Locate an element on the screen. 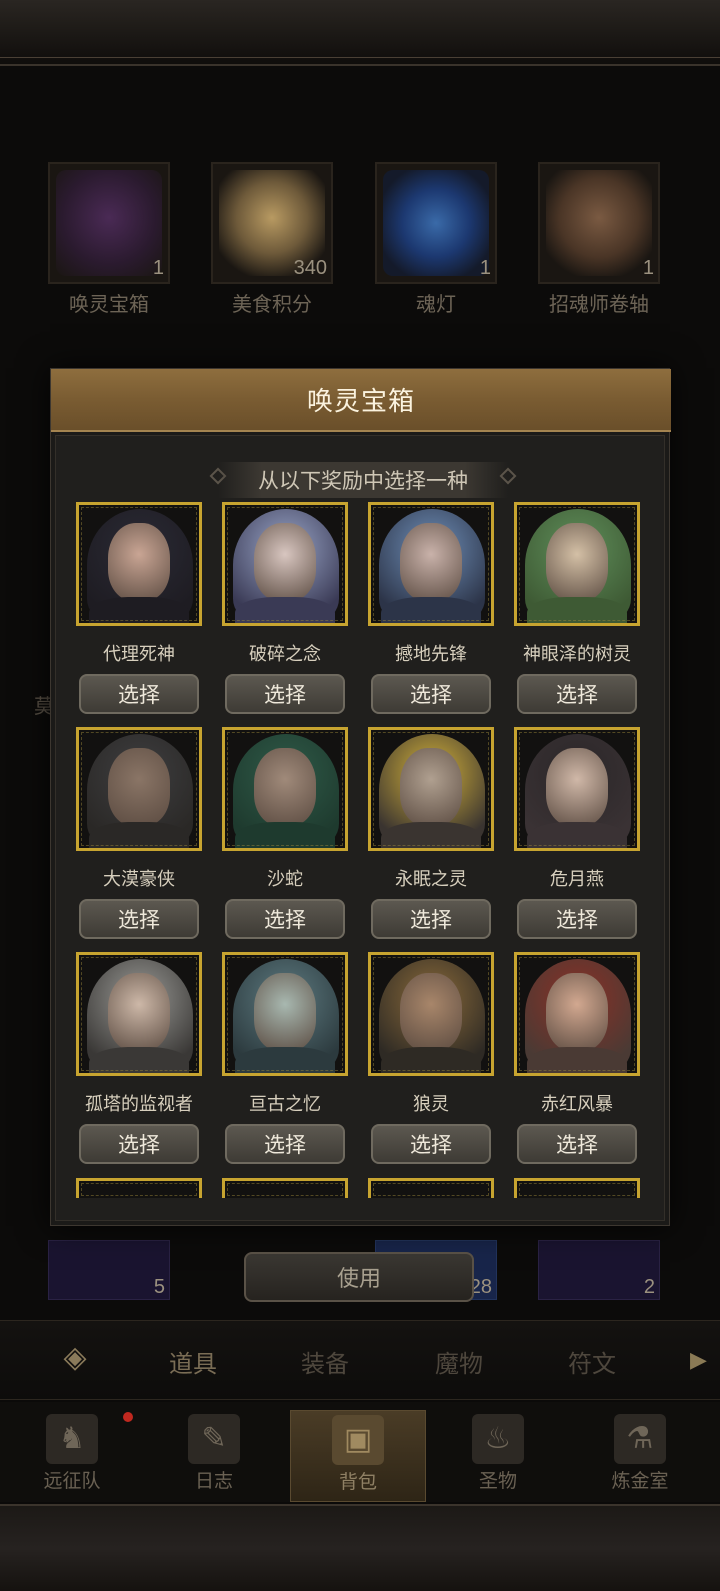 Image resolution: width=720 pixels, height=1591 pixels. use-button: 使用 is located at coordinates (359, 1277).